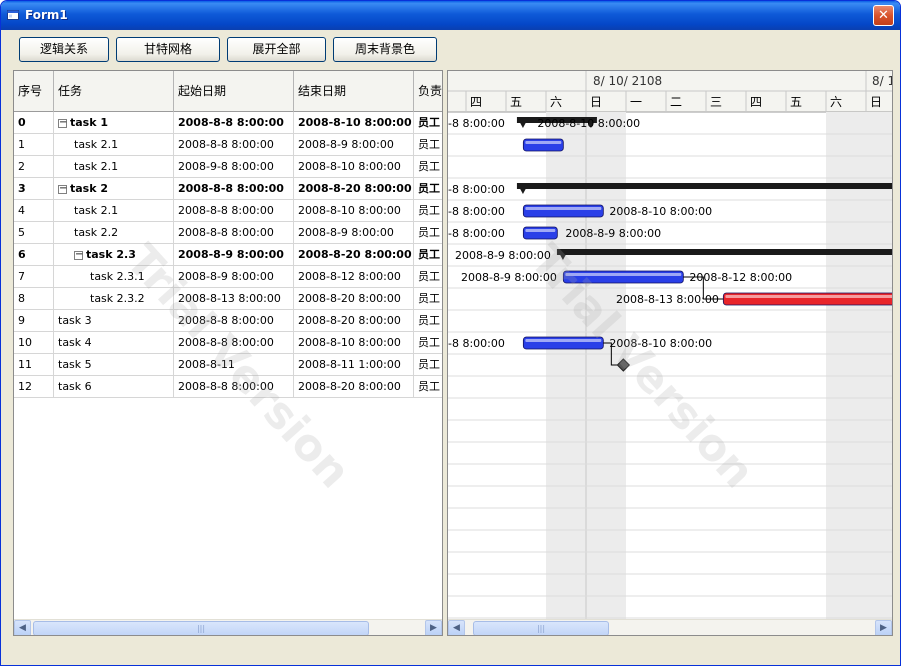  Describe the element at coordinates (64, 49) in the screenshot. I see `logic-relation-button: 逻辑关系` at that location.